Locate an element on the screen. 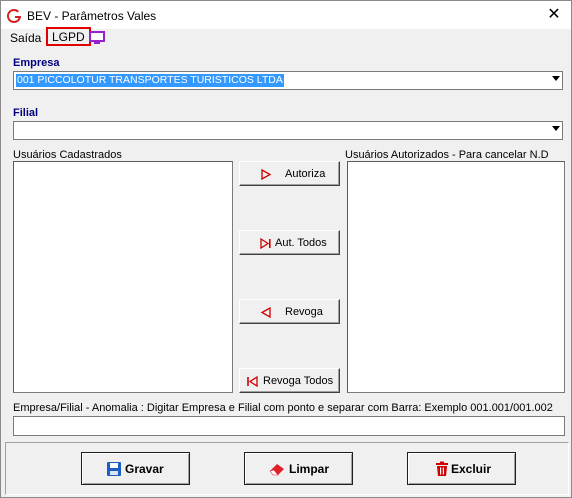 This screenshot has width=572, height=498. autoriza-button: Autoriza is located at coordinates (289, 173).